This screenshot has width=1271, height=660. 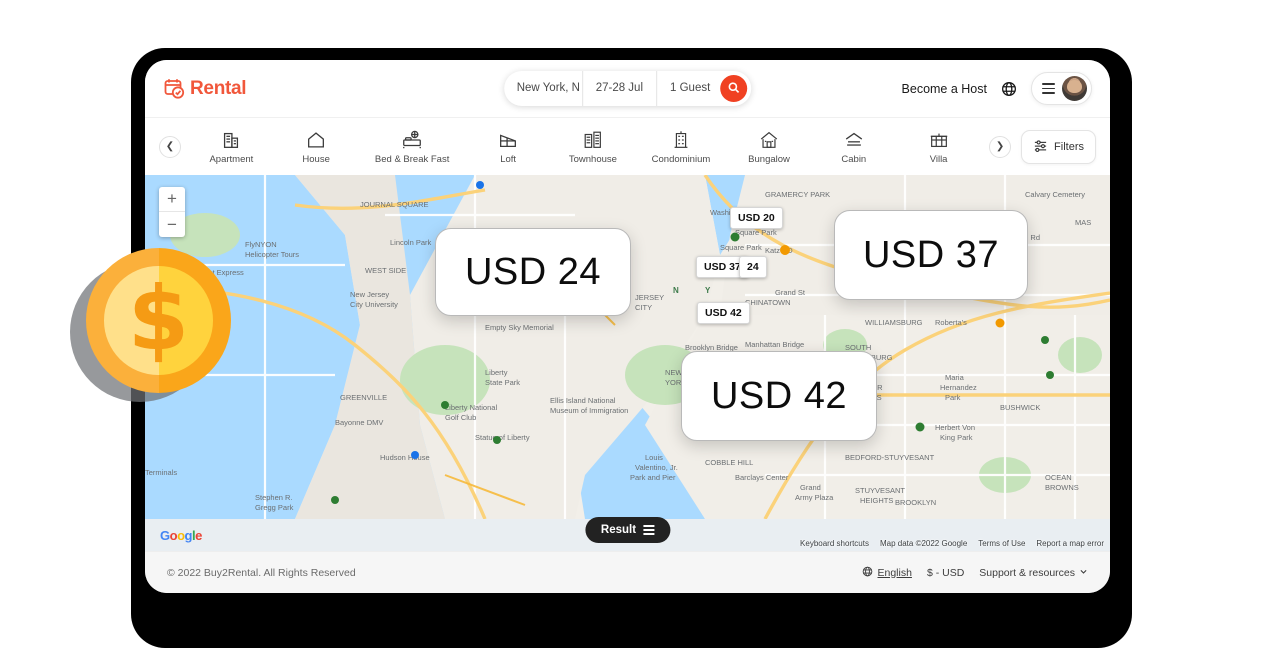 I want to click on svg-text: HEIGHTS, so click(x=876, y=500).